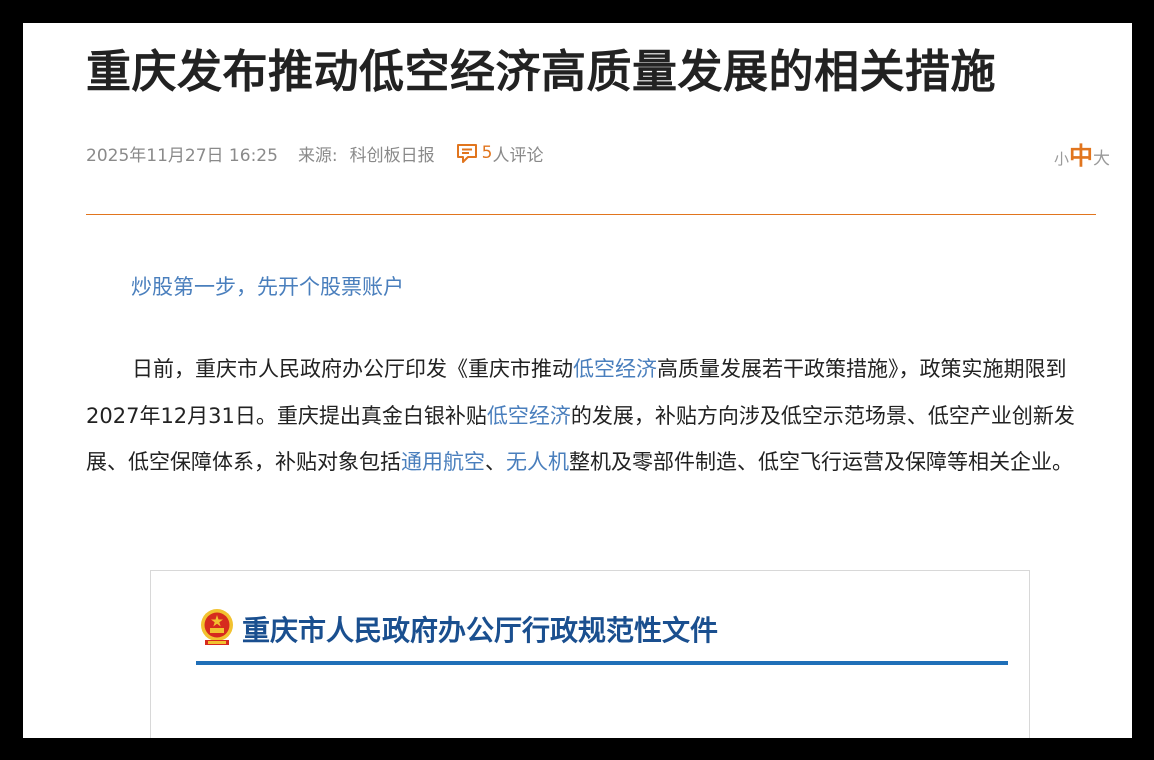  What do you see at coordinates (443, 462) in the screenshot?
I see `keyword-link-general-aviation: 通用航空` at bounding box center [443, 462].